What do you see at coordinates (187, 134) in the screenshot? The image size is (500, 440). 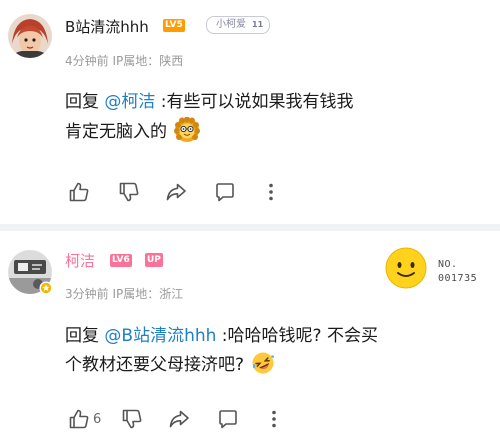 I see `lion-emoji-icon` at bounding box center [187, 134].